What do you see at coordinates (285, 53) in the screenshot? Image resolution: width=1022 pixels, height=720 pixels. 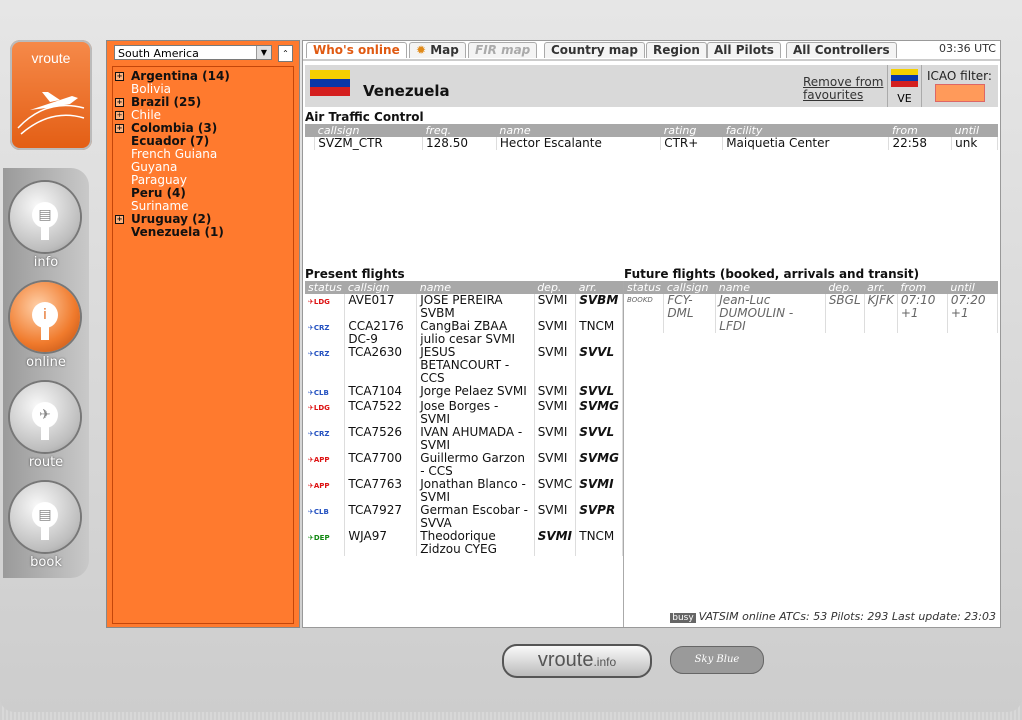 I see `collapse-up-icon: ⌃` at bounding box center [285, 53].